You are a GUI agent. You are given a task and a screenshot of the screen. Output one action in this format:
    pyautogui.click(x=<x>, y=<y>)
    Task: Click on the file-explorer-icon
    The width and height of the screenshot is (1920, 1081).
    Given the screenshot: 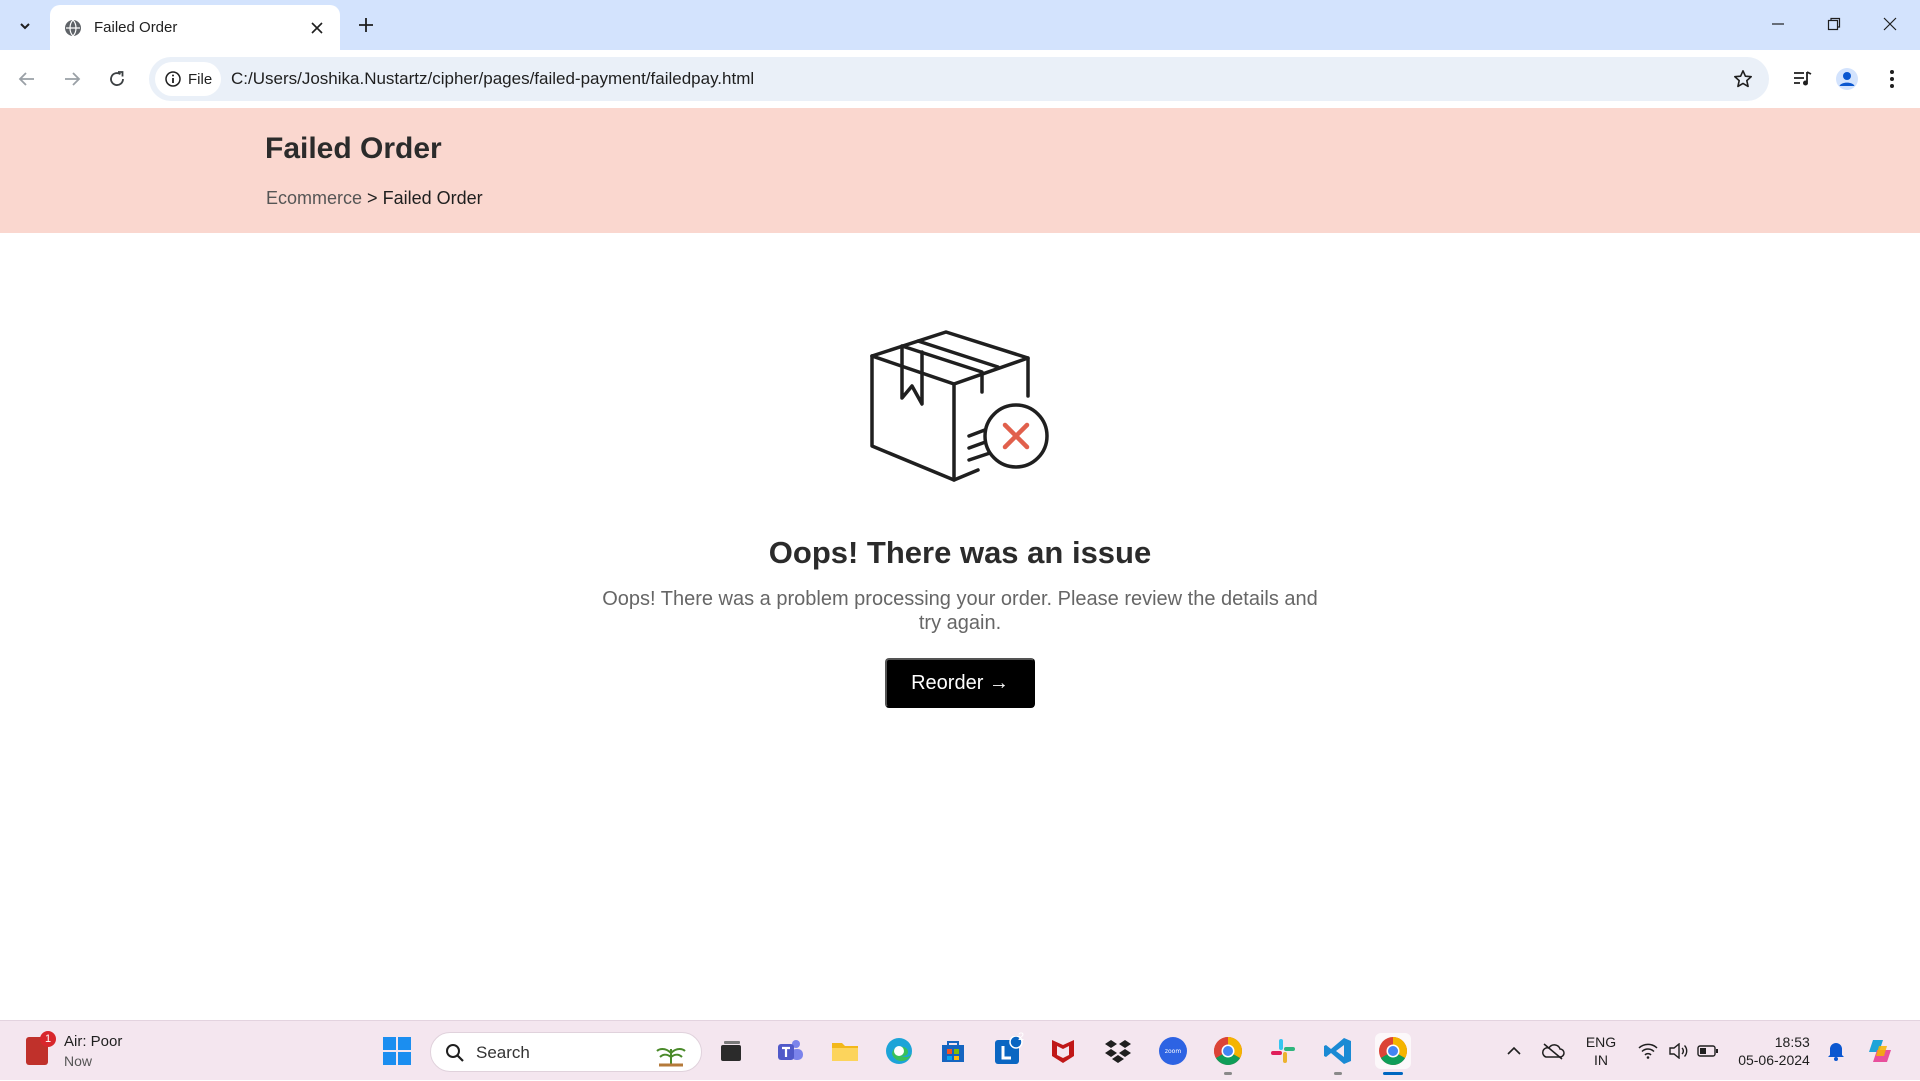 What is the action you would take?
    pyautogui.click(x=845, y=1051)
    